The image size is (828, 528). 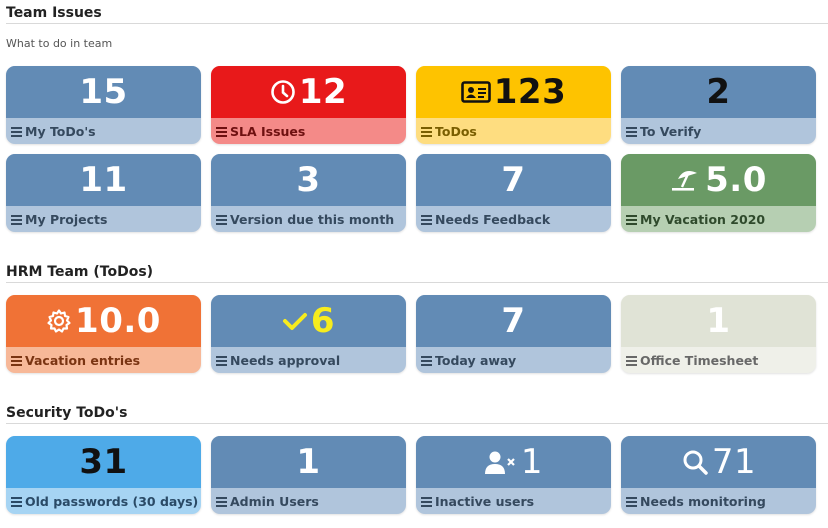 What do you see at coordinates (703, 219) in the screenshot?
I see `tile-label: My Vacation 2020` at bounding box center [703, 219].